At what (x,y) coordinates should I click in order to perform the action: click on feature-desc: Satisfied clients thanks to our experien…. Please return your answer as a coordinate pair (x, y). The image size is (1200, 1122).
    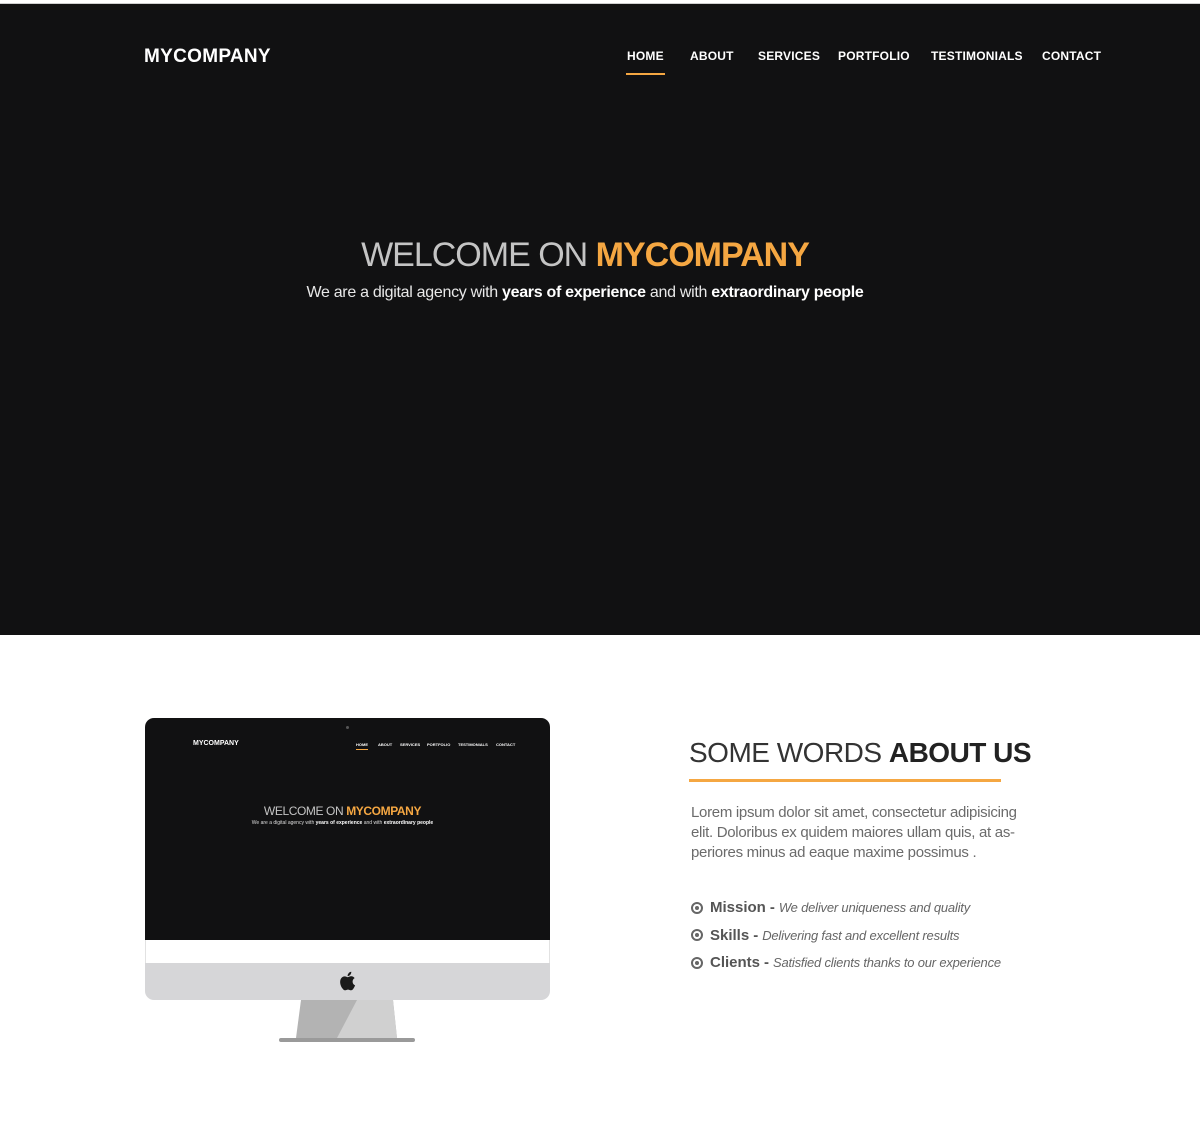
    Looking at the image, I should click on (887, 963).